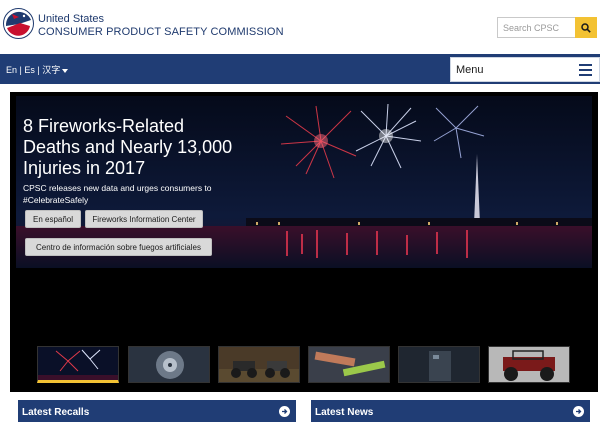 Image resolution: width=600 pixels, height=422 pixels. What do you see at coordinates (18, 23) in the screenshot?
I see `cpsc-logo-icon` at bounding box center [18, 23].